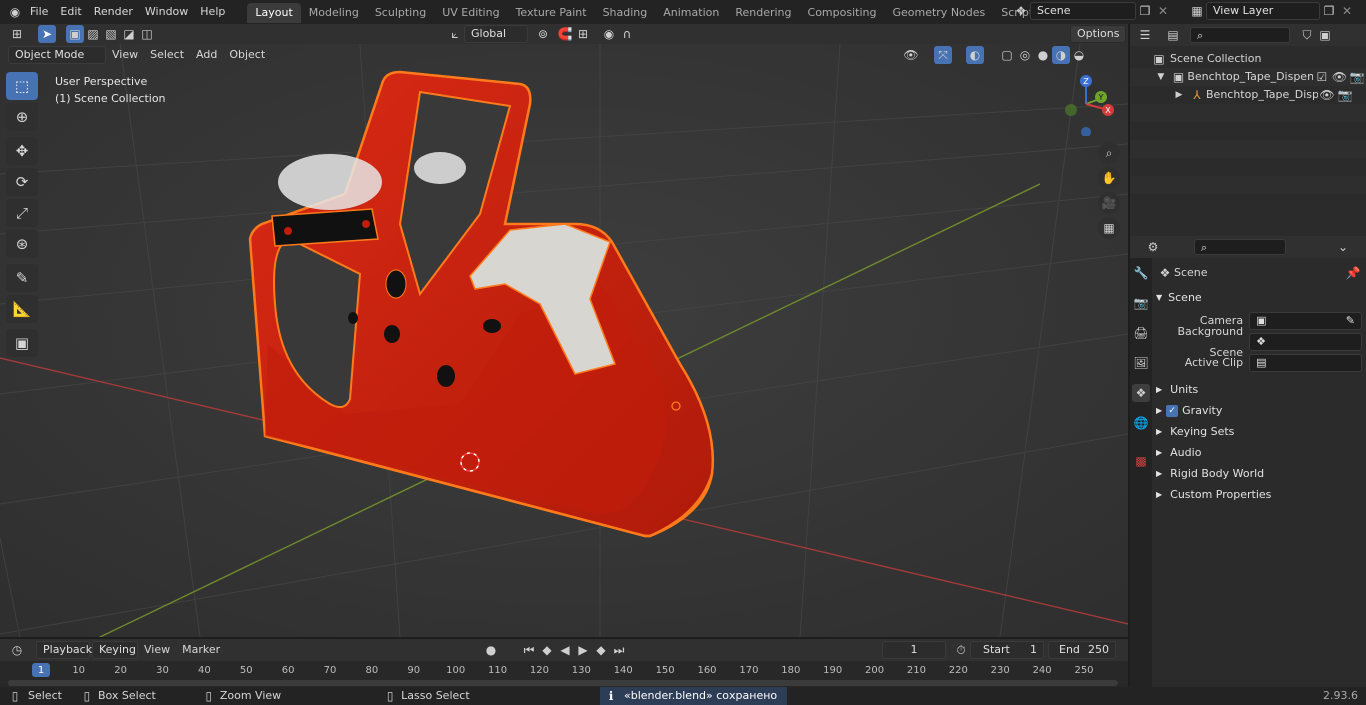  I want to click on status-message: ℹ «blender.blend» сохранено, so click(694, 696).